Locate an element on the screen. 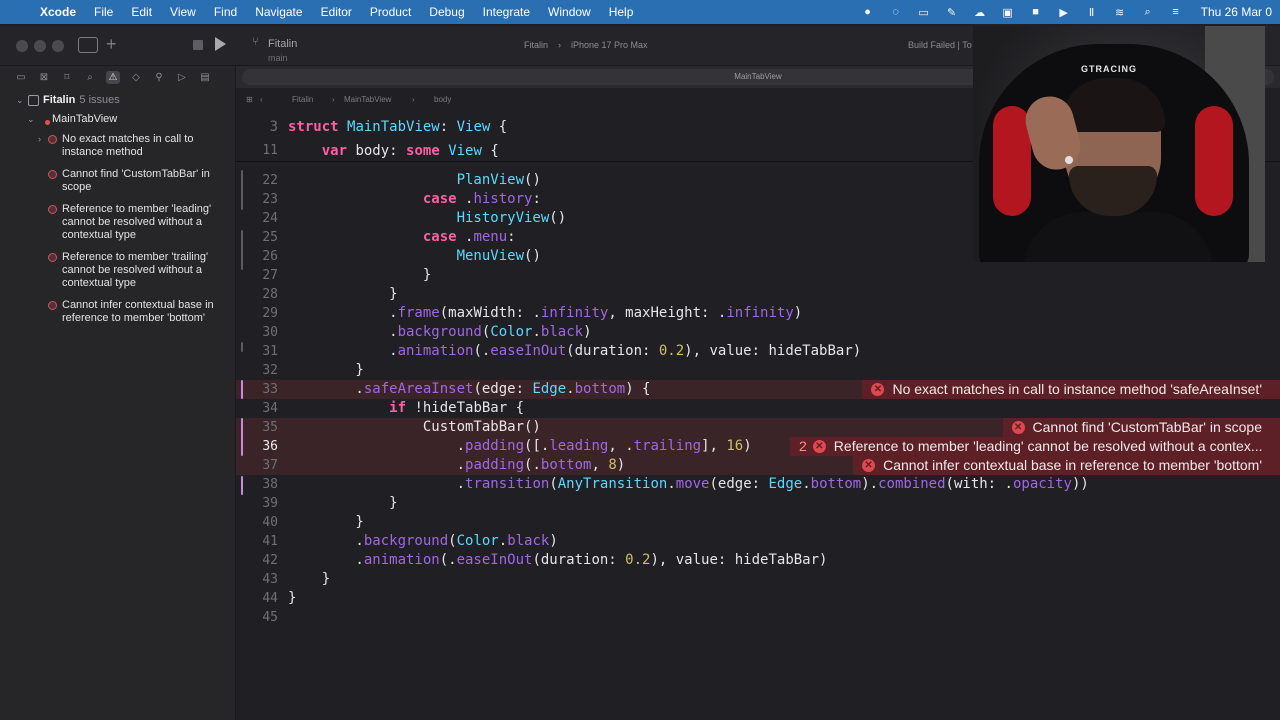  jumpbar-file: MainTabView is located at coordinates (367, 99).